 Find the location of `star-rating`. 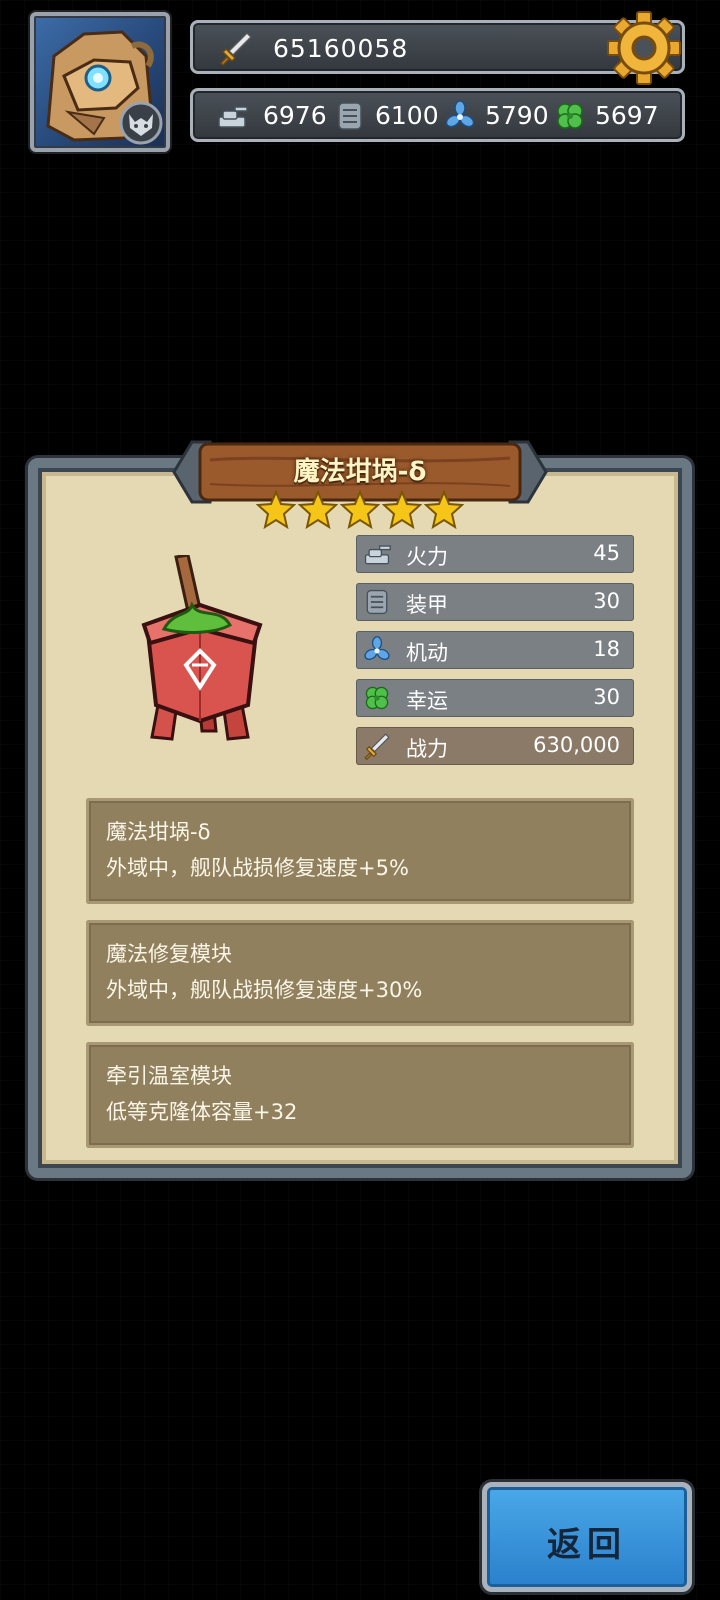

star-rating is located at coordinates (361, 510).